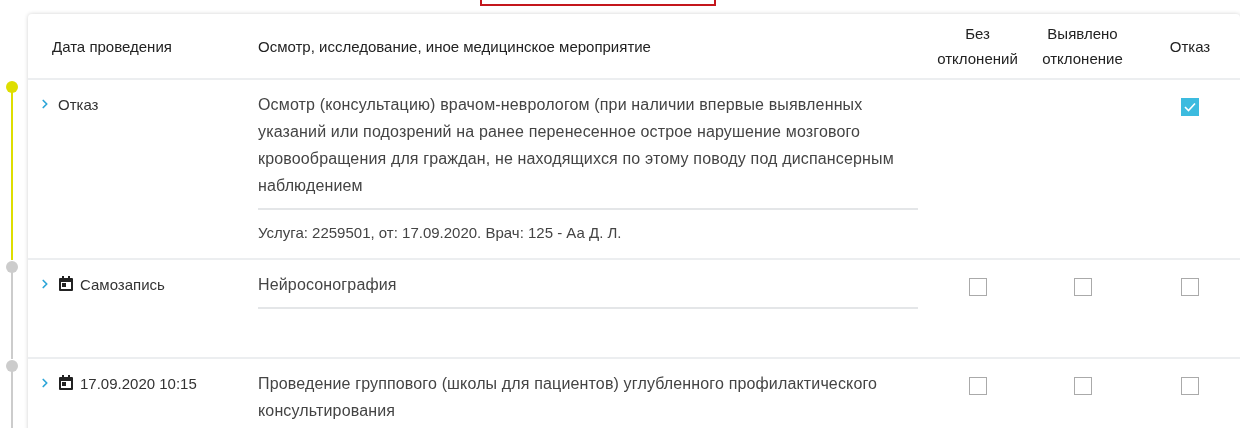 The image size is (1240, 428). I want to click on column-header: Осмотр, исследование, иное медицинское мероприятие, so click(454, 46).